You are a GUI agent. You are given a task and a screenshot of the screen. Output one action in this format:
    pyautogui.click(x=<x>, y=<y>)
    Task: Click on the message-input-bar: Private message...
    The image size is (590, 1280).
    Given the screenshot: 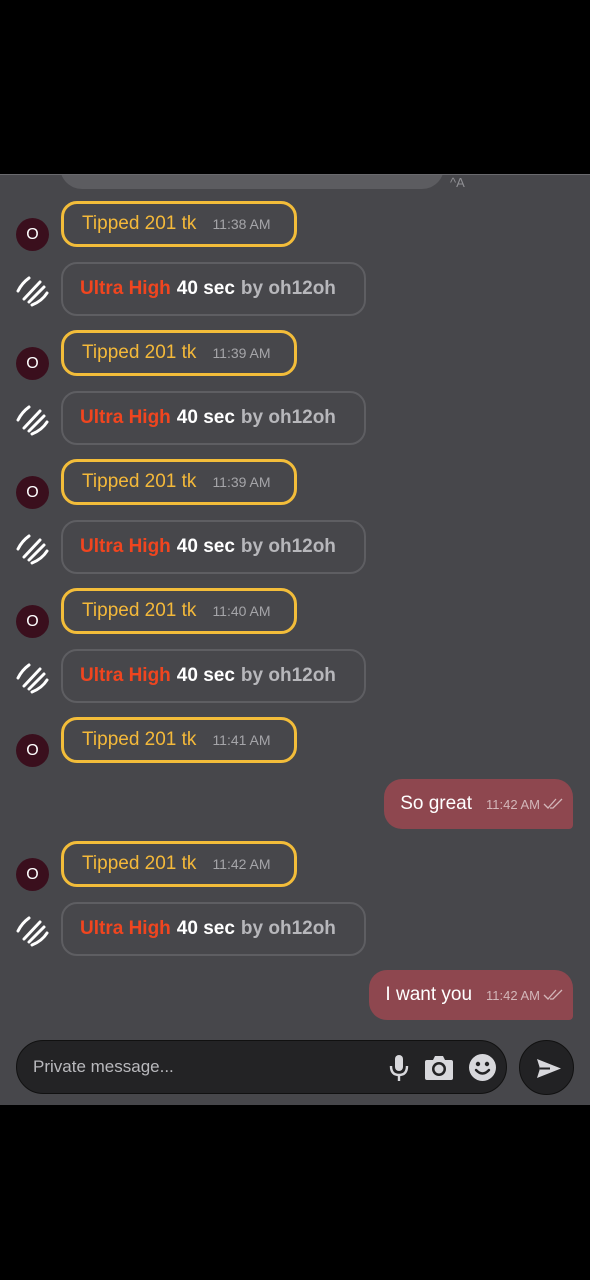 What is the action you would take?
    pyautogui.click(x=261, y=1067)
    